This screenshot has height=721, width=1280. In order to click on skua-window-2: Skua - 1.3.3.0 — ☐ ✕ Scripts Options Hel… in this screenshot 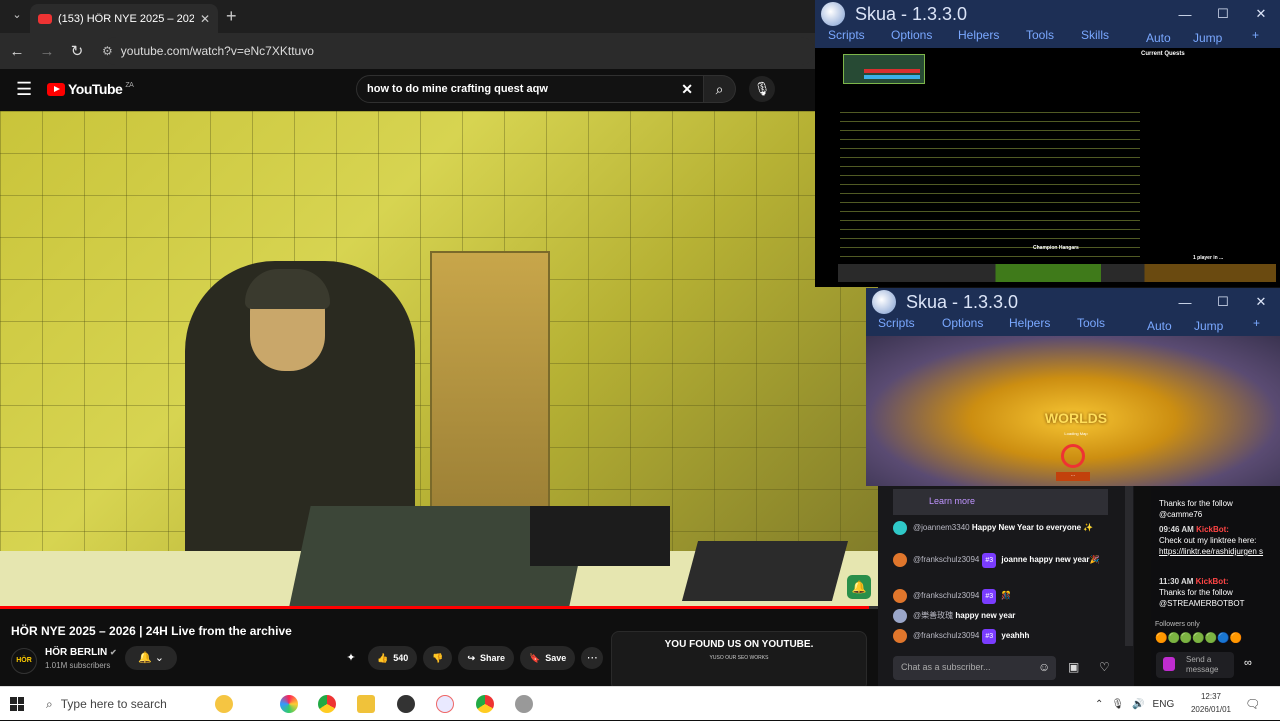, I will do `click(1073, 387)`.